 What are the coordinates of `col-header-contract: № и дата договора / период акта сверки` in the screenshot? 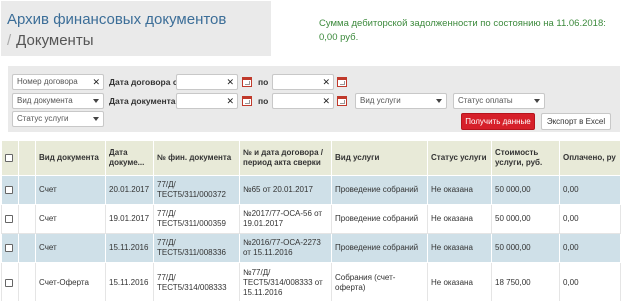 It's located at (285, 158).